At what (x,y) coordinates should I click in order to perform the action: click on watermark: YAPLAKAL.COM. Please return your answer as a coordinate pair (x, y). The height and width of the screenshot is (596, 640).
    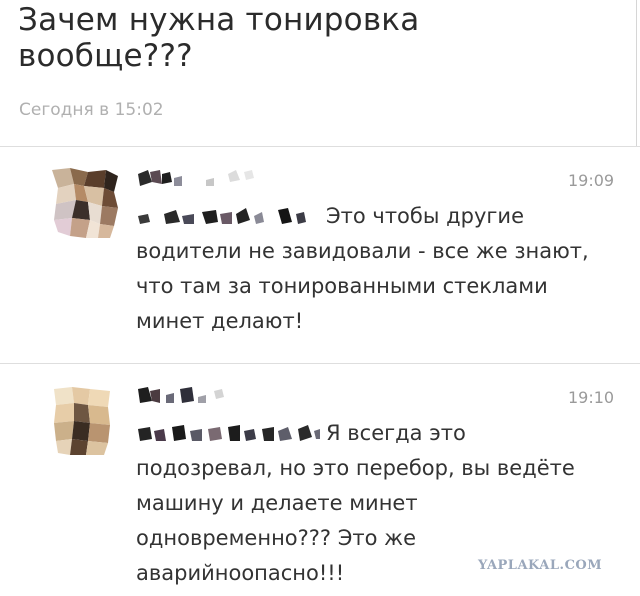
    Looking at the image, I should click on (540, 565).